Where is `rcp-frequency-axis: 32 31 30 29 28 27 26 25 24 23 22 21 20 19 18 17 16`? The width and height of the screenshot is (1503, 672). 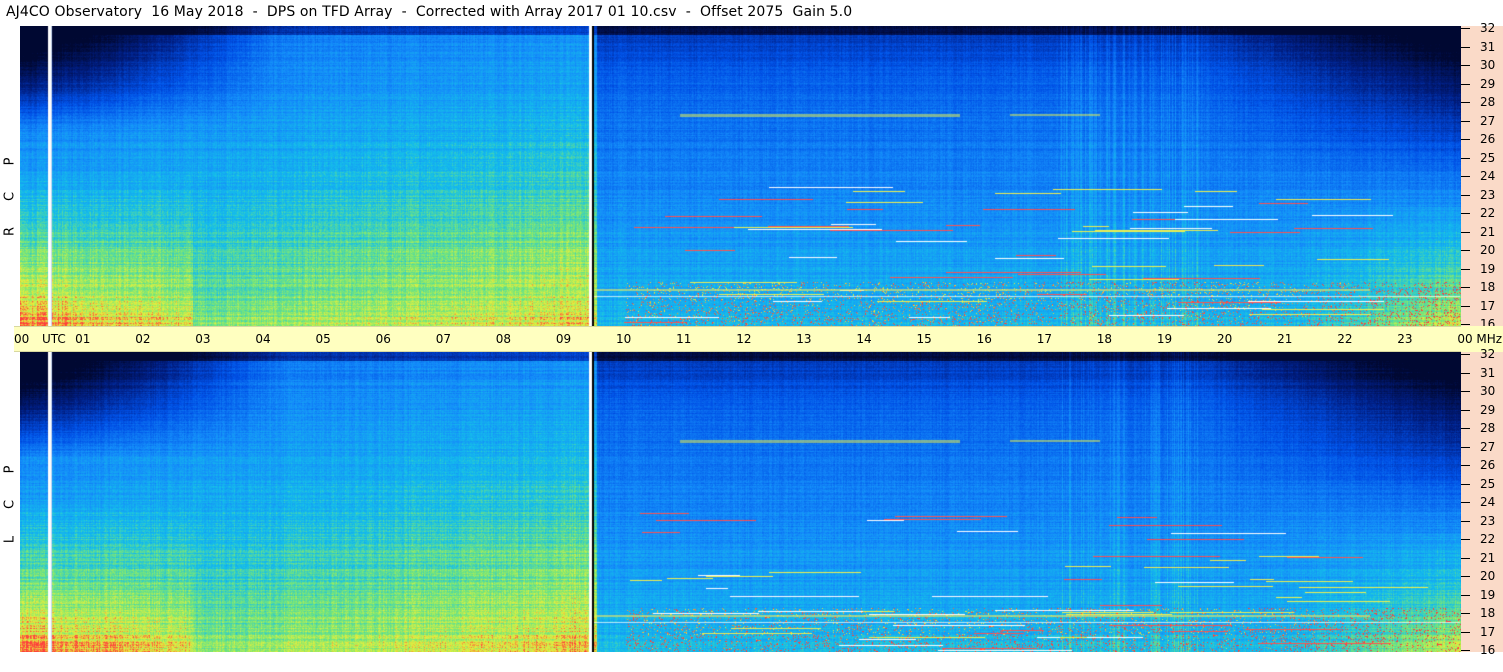 rcp-frequency-axis: 32 31 30 29 28 27 26 25 24 23 22 21 20 19 18 17 16 is located at coordinates (1482, 176).